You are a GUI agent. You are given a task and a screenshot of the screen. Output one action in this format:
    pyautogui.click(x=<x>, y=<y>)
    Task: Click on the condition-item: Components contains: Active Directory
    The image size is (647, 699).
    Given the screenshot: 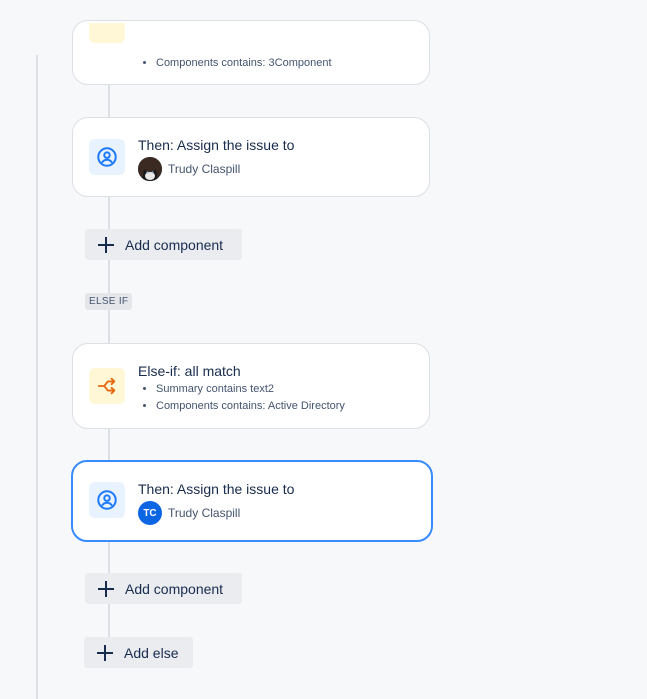 What is the action you would take?
    pyautogui.click(x=250, y=406)
    